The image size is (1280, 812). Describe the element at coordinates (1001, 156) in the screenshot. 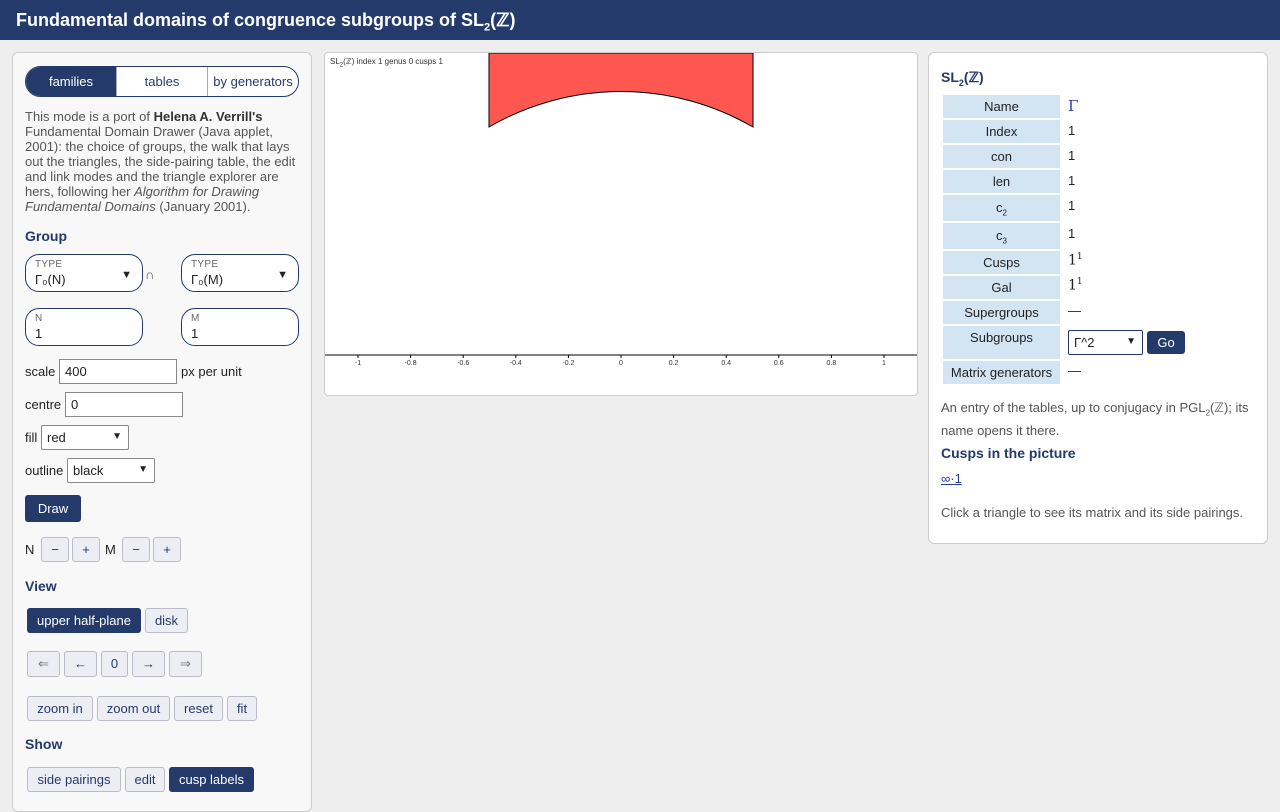

I see `con-label: con` at that location.